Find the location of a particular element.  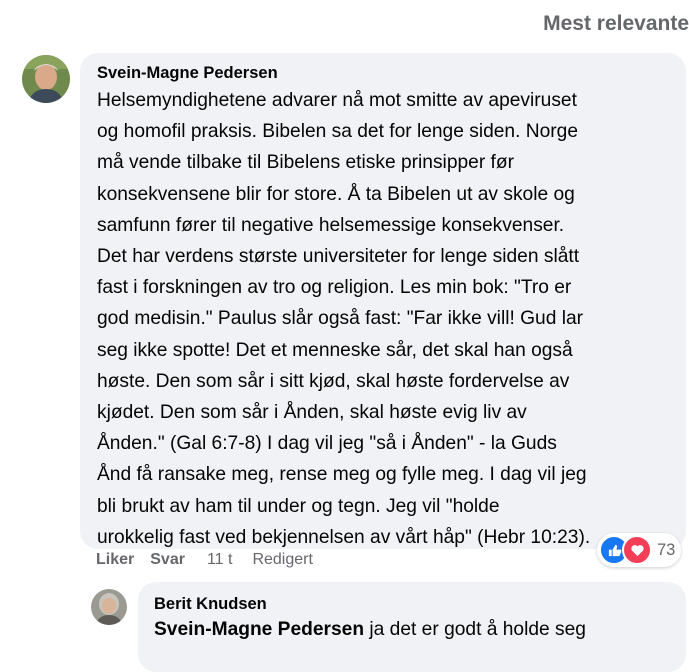

reply-button: Svar is located at coordinates (167, 560).